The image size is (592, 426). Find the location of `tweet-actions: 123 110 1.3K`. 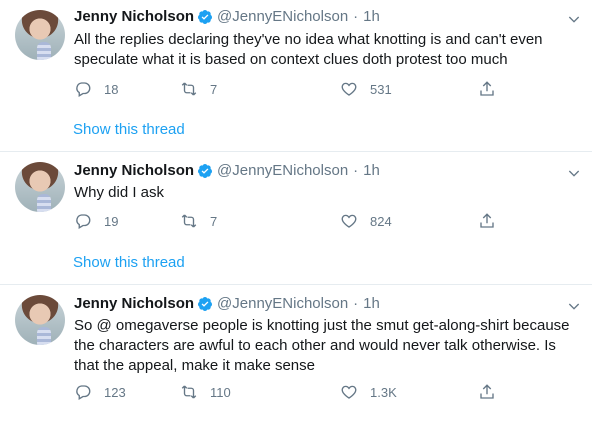

tweet-actions: 123 110 1.3K is located at coordinates (294, 393).